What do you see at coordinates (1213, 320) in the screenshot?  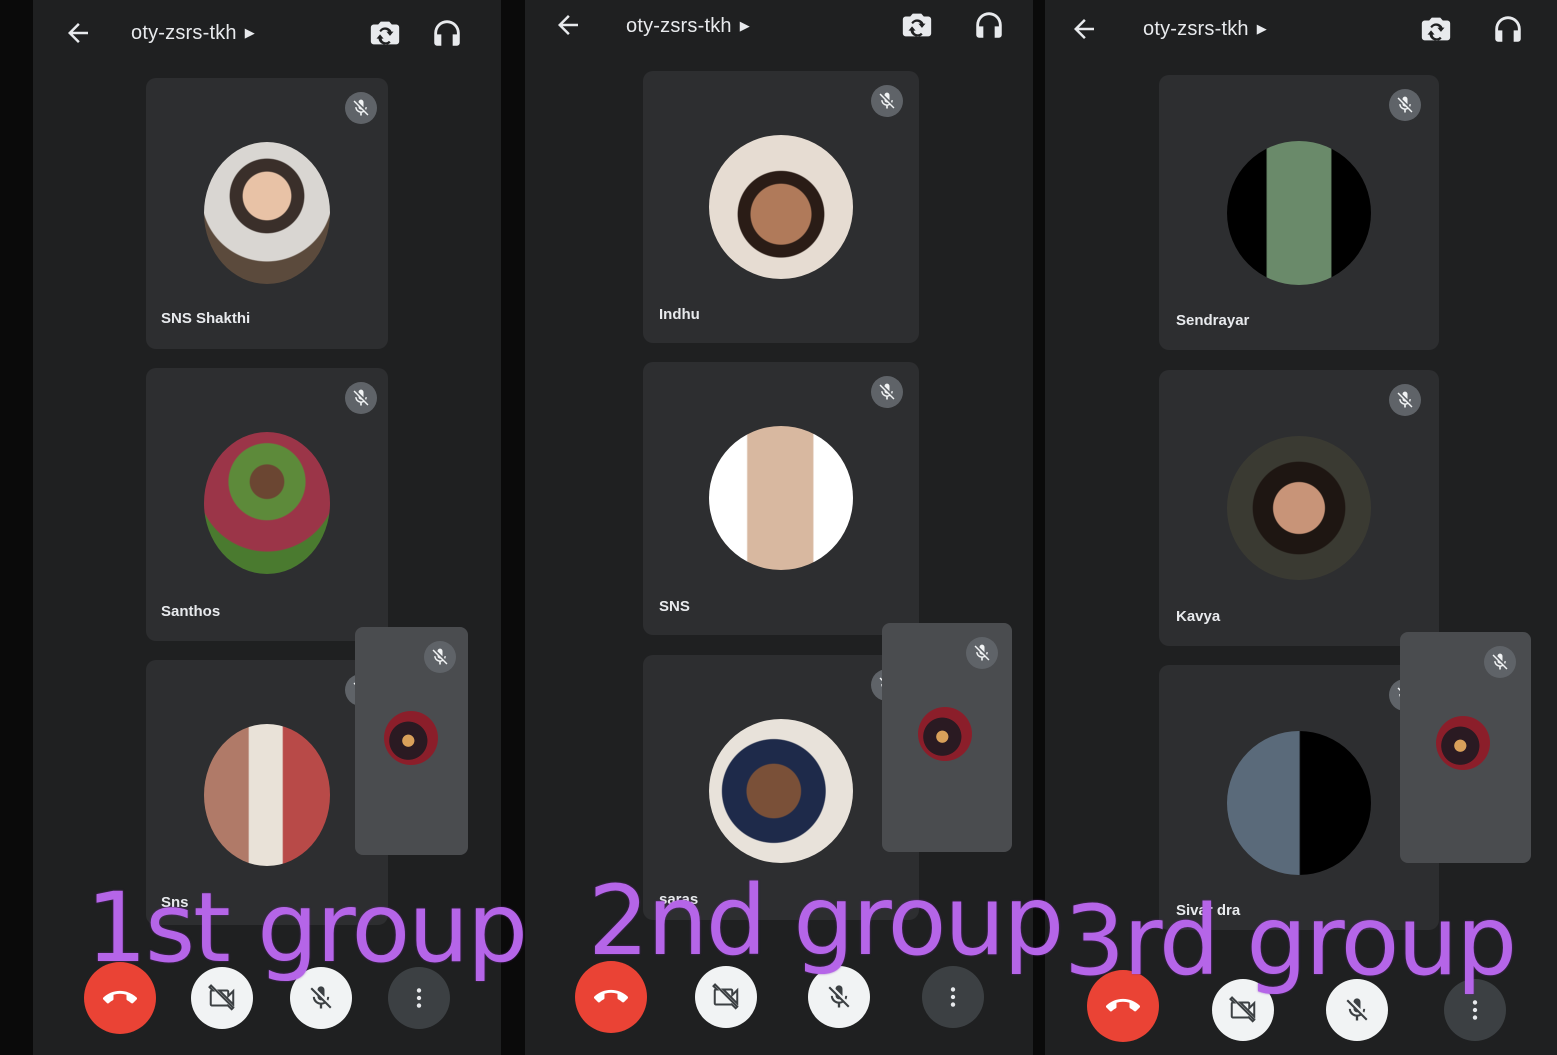 I see `participant-name: Sendrayar` at bounding box center [1213, 320].